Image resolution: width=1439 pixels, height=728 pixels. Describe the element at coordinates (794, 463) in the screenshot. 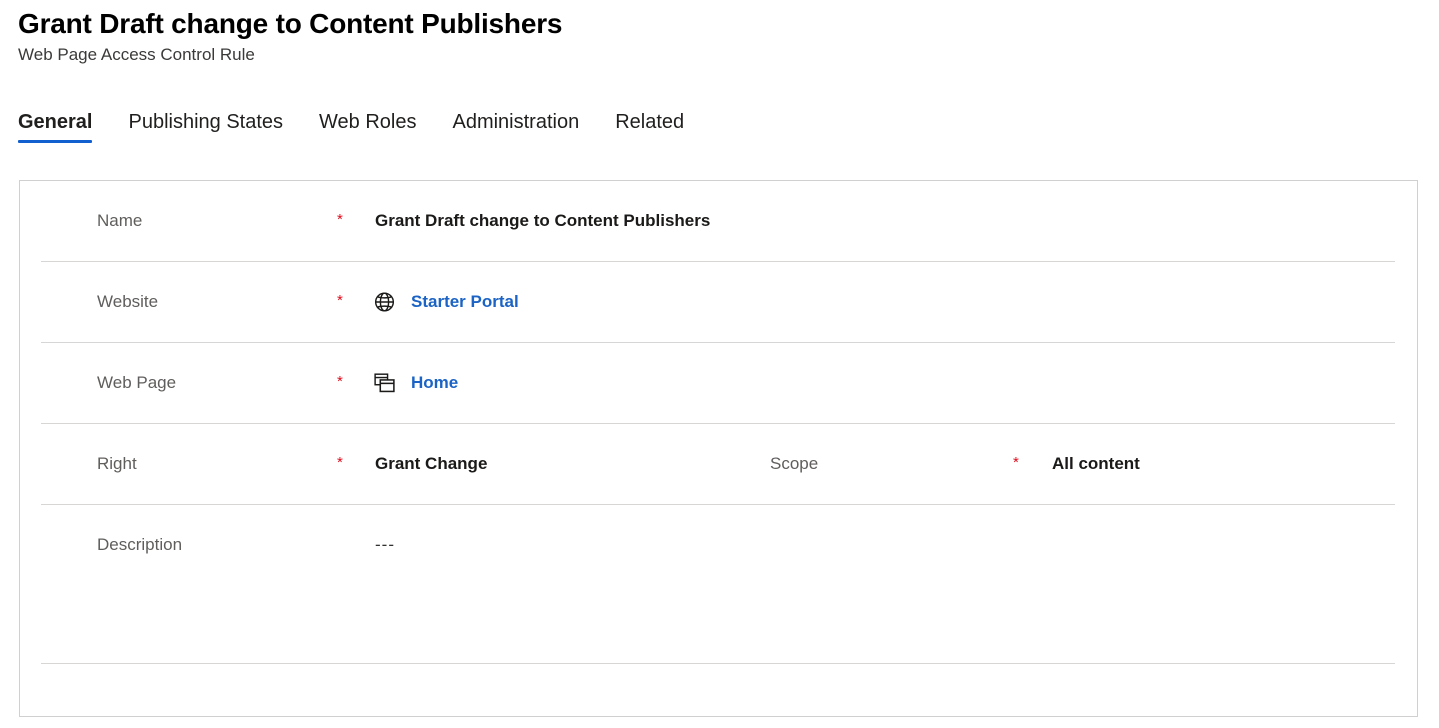

I see `field-label-scope: Scope` at that location.